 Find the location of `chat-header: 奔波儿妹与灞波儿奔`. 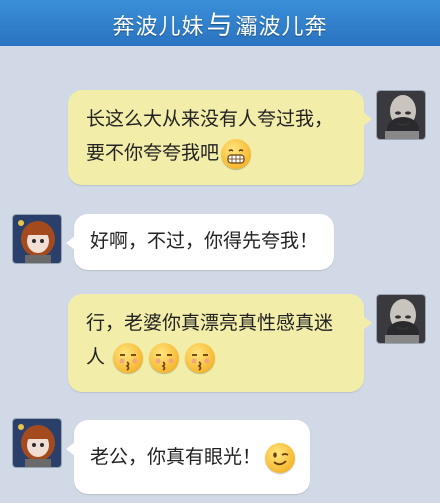

chat-header: 奔波儿妹与灞波儿奔 is located at coordinates (220, 23).